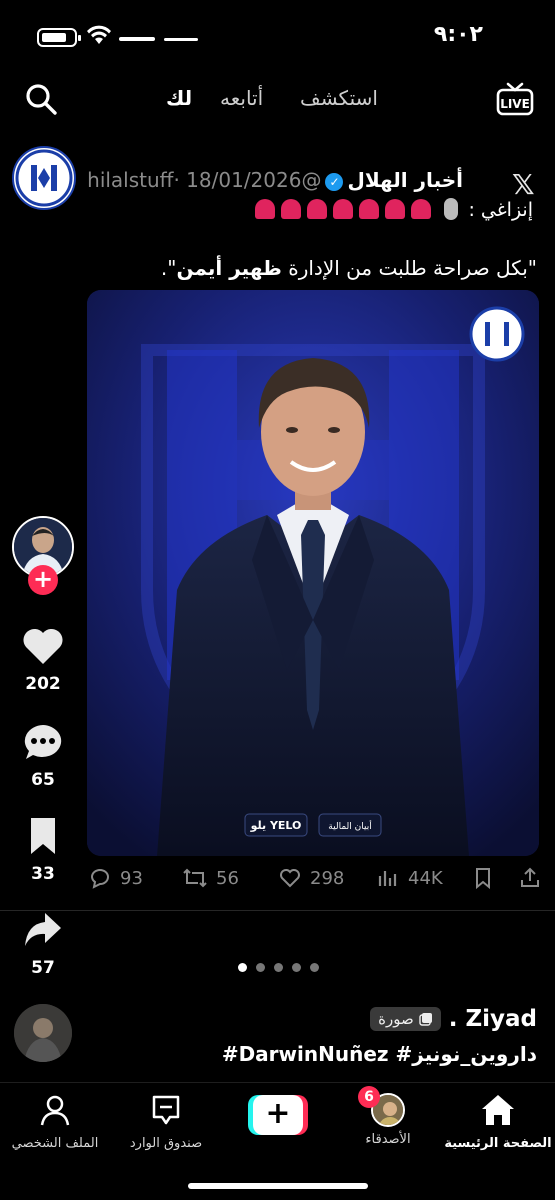 The image size is (555, 1200). Describe the element at coordinates (388, 1120) in the screenshot. I see `nav-friends: الأصدقاء` at that location.